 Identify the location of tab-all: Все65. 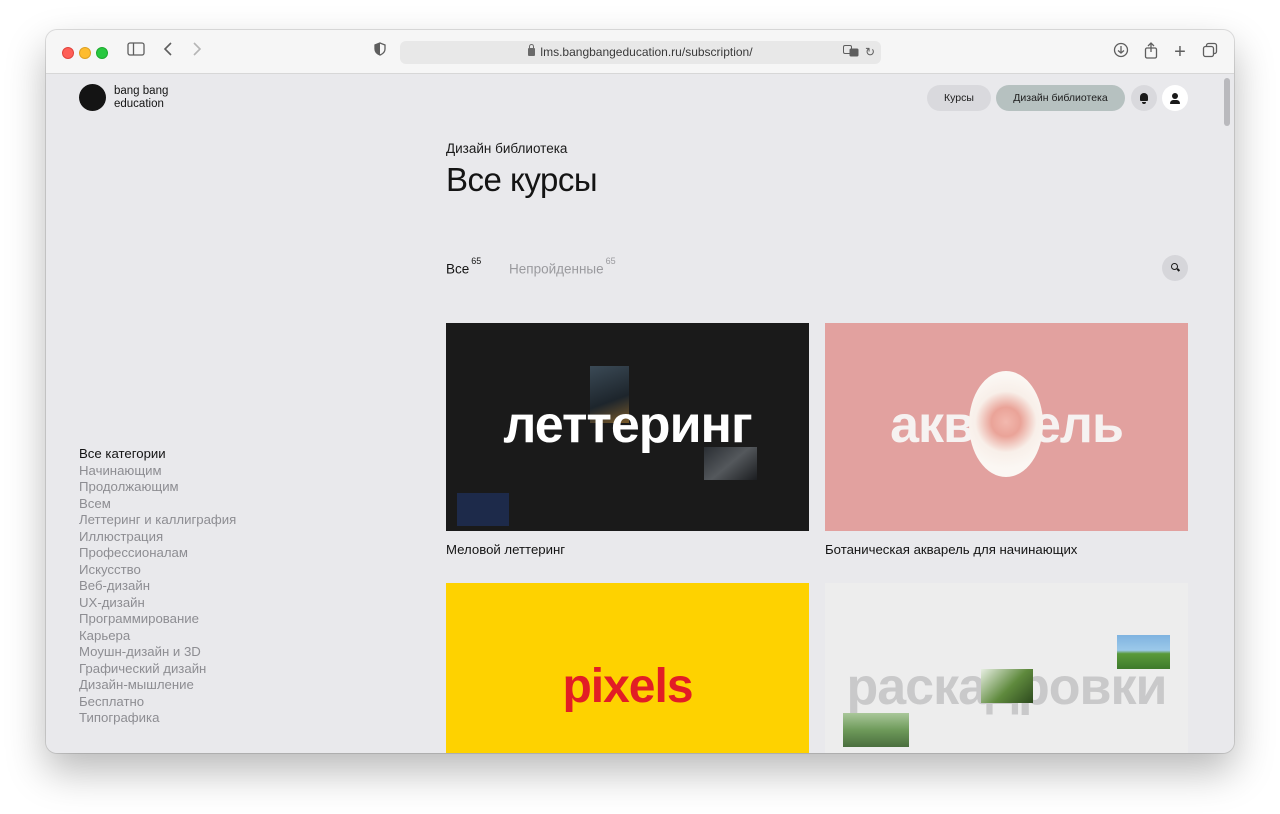
(463, 266).